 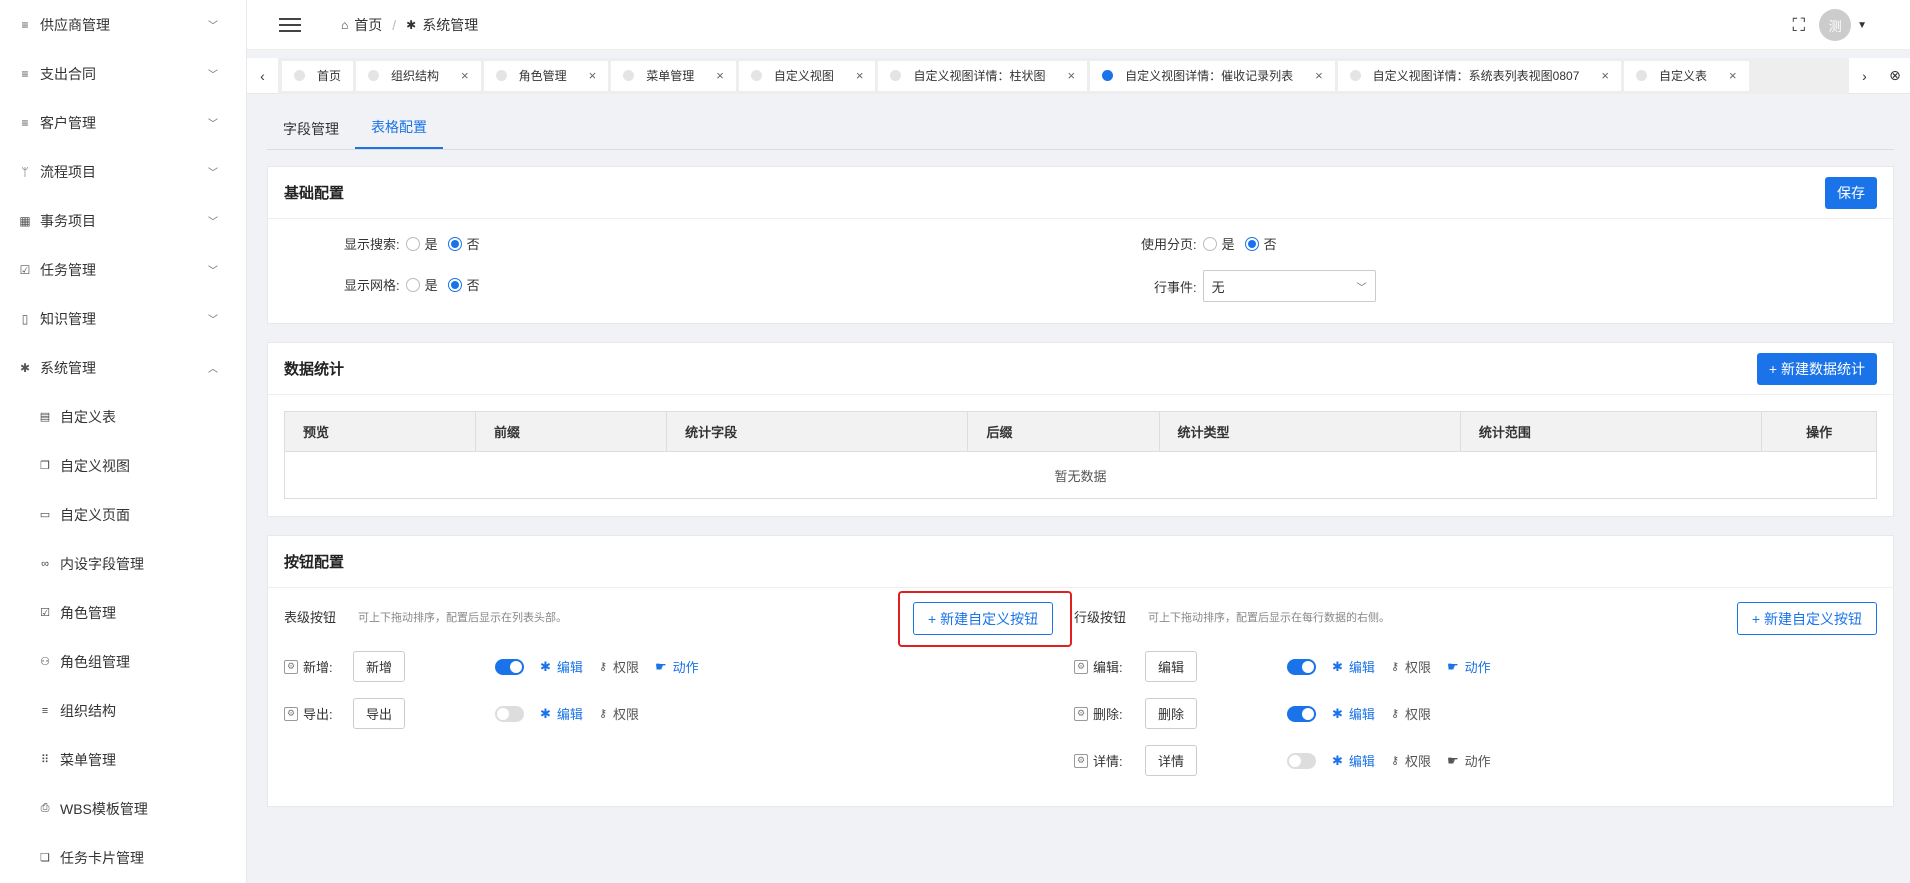 What do you see at coordinates (1171, 760) in the screenshot?
I see `button-preview: 详情` at bounding box center [1171, 760].